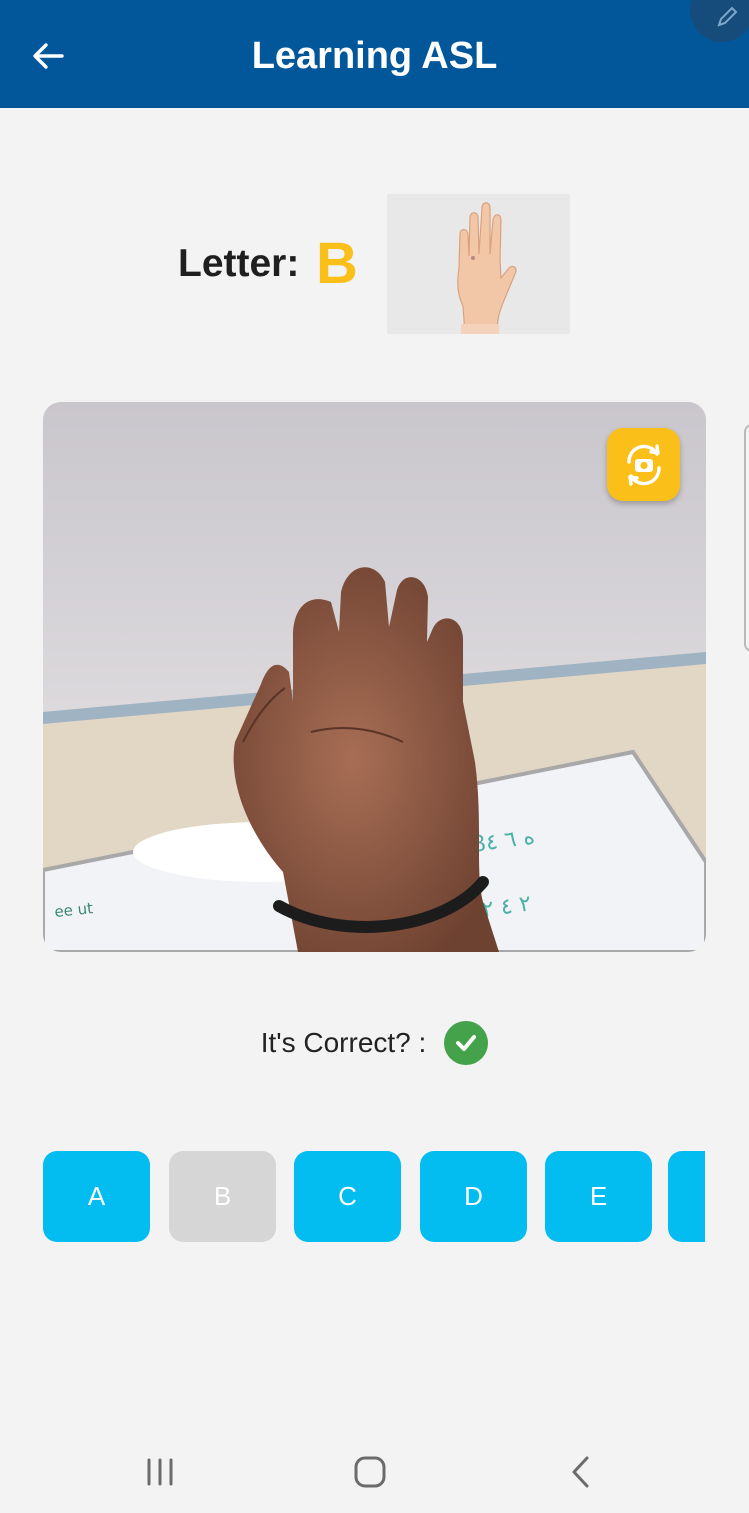 Image resolution: width=749 pixels, height=1513 pixels. I want to click on result-row: It's Correct? :, so click(374, 1043).